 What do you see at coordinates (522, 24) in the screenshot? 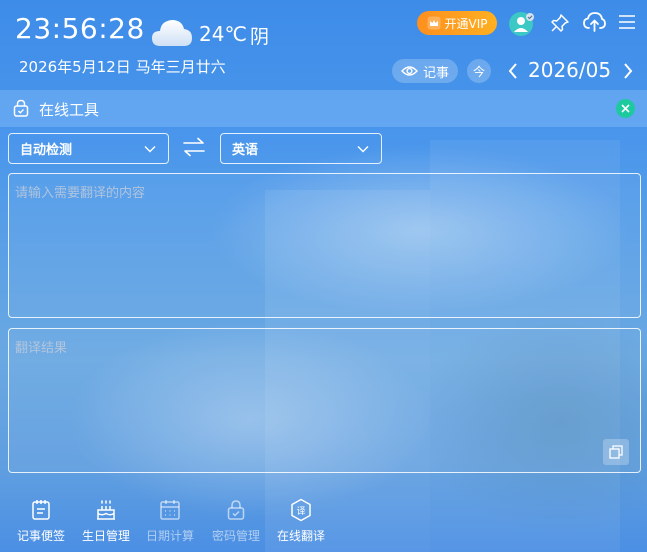
I see `user-avatar-icon` at bounding box center [522, 24].